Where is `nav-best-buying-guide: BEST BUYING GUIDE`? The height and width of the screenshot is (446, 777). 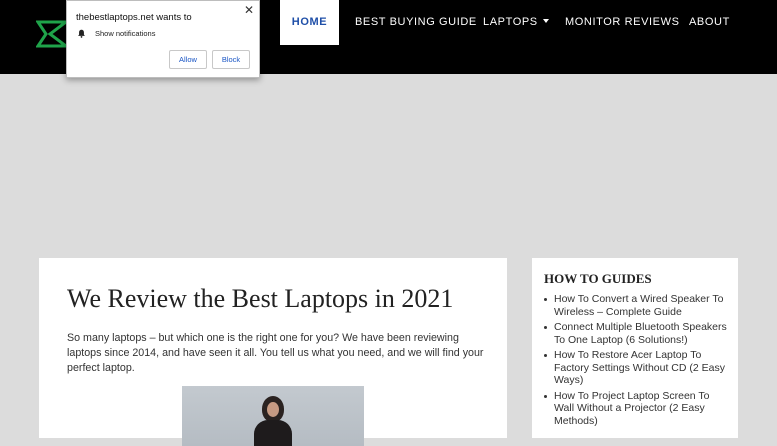
nav-best-buying-guide: BEST BUYING GUIDE is located at coordinates (416, 22).